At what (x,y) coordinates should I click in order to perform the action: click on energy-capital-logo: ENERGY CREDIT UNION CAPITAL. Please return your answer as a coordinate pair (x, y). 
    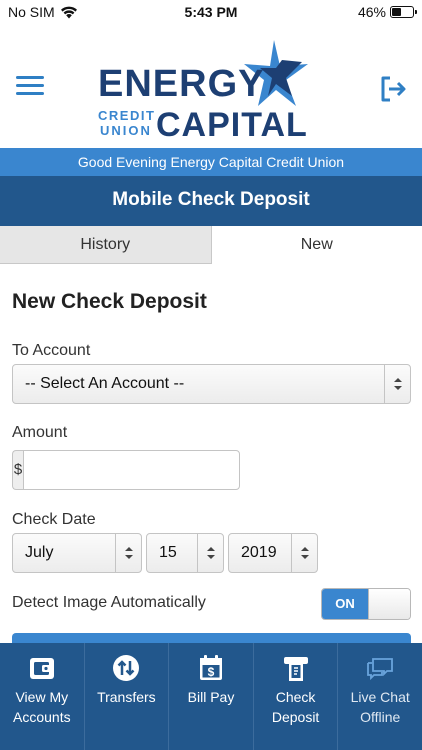
    Looking at the image, I should click on (203, 91).